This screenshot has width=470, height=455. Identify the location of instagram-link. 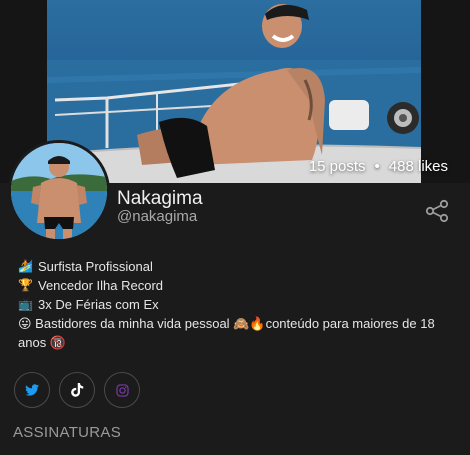
(122, 390).